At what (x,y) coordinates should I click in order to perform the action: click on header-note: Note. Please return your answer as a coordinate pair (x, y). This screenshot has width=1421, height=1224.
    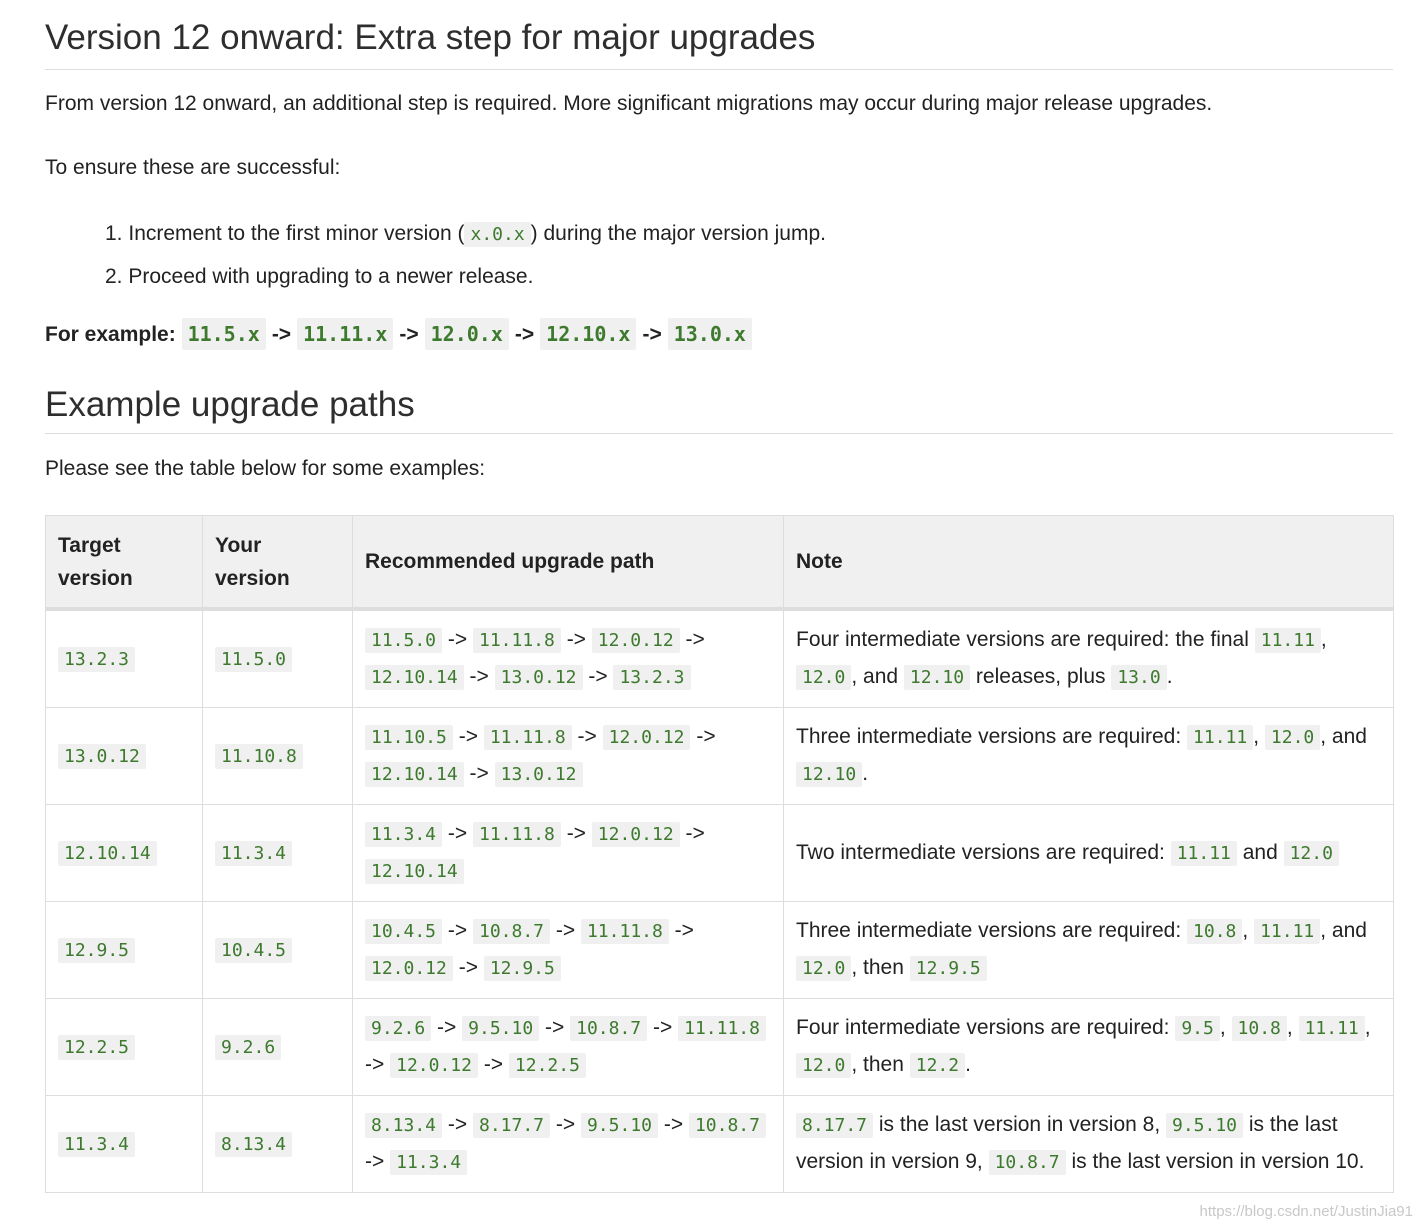
    Looking at the image, I should click on (1088, 563).